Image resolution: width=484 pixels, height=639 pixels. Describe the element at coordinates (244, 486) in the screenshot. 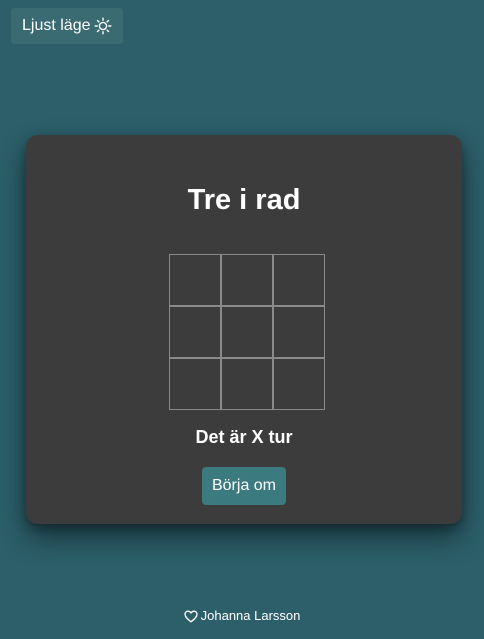

I see `restart-button: Börja om` at that location.